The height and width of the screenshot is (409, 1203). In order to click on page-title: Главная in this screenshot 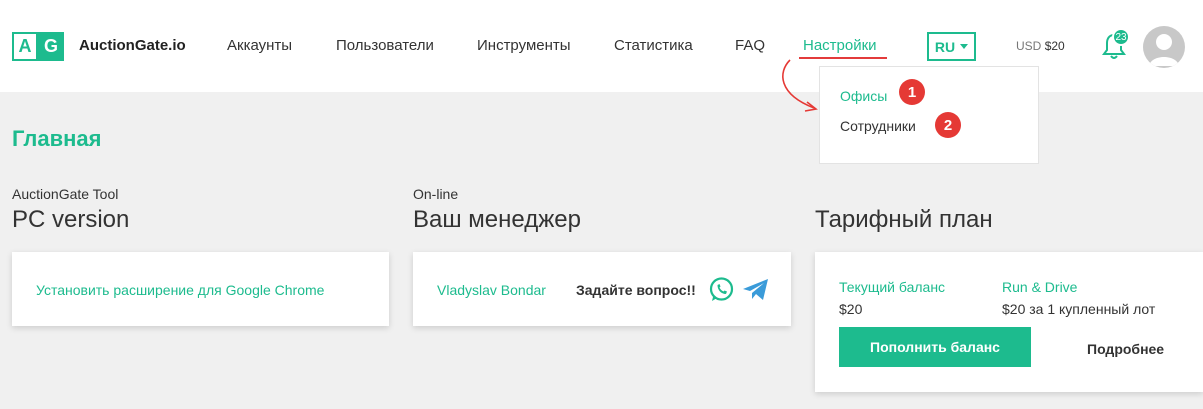, I will do `click(57, 138)`.